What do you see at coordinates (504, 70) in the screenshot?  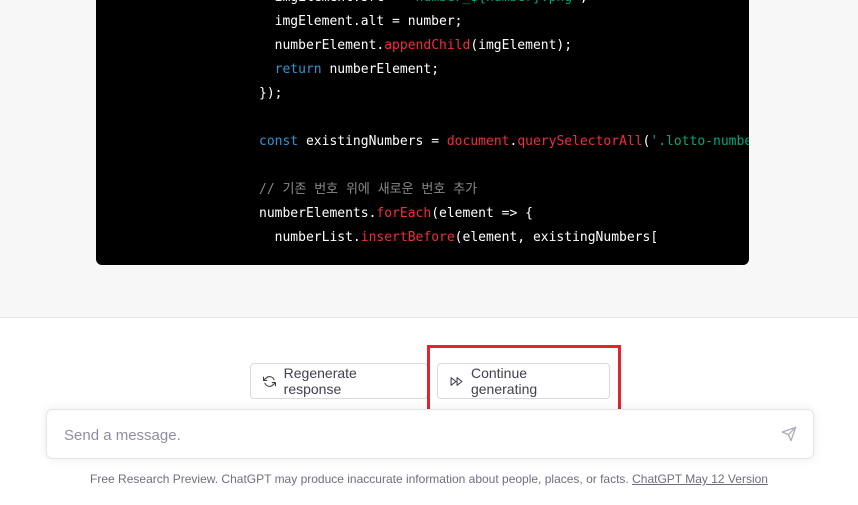 I see `code-line: return numberElement;` at bounding box center [504, 70].